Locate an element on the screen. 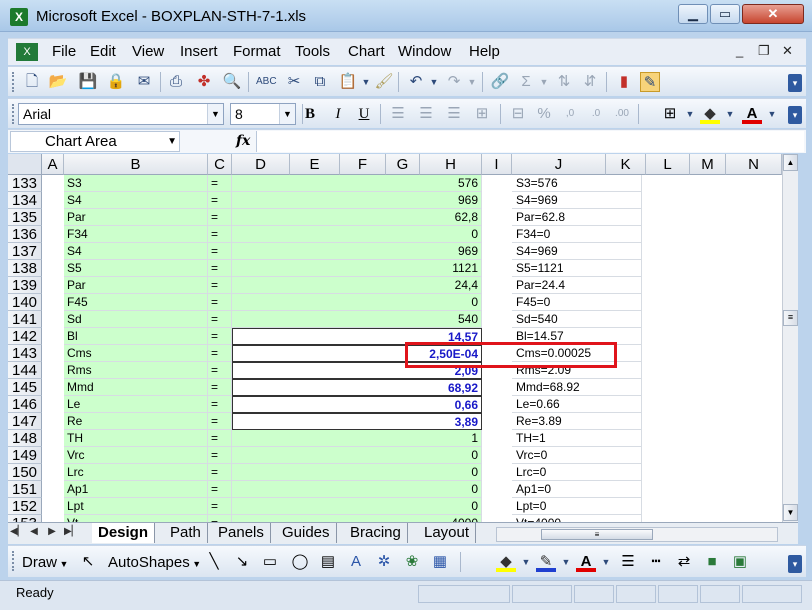 This screenshot has height=610, width=812. picture-icon: ▦ is located at coordinates (440, 562).